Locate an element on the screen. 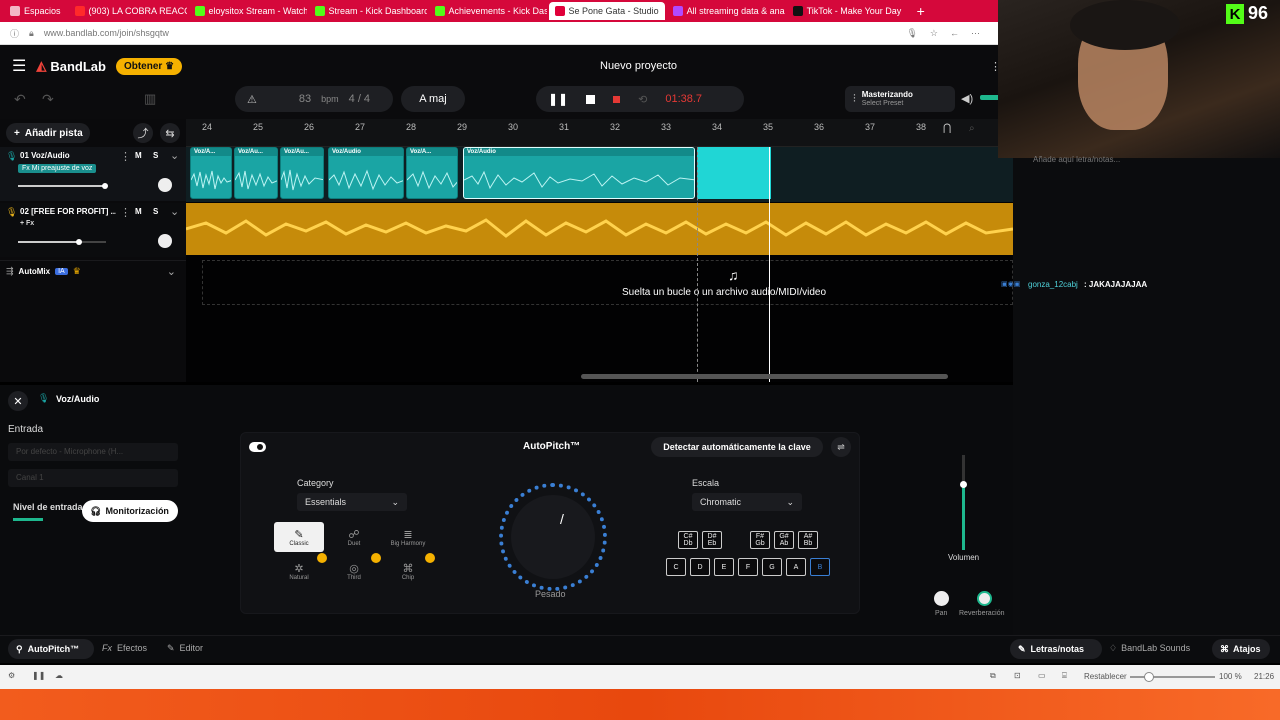  key-b: B is located at coordinates (820, 567).